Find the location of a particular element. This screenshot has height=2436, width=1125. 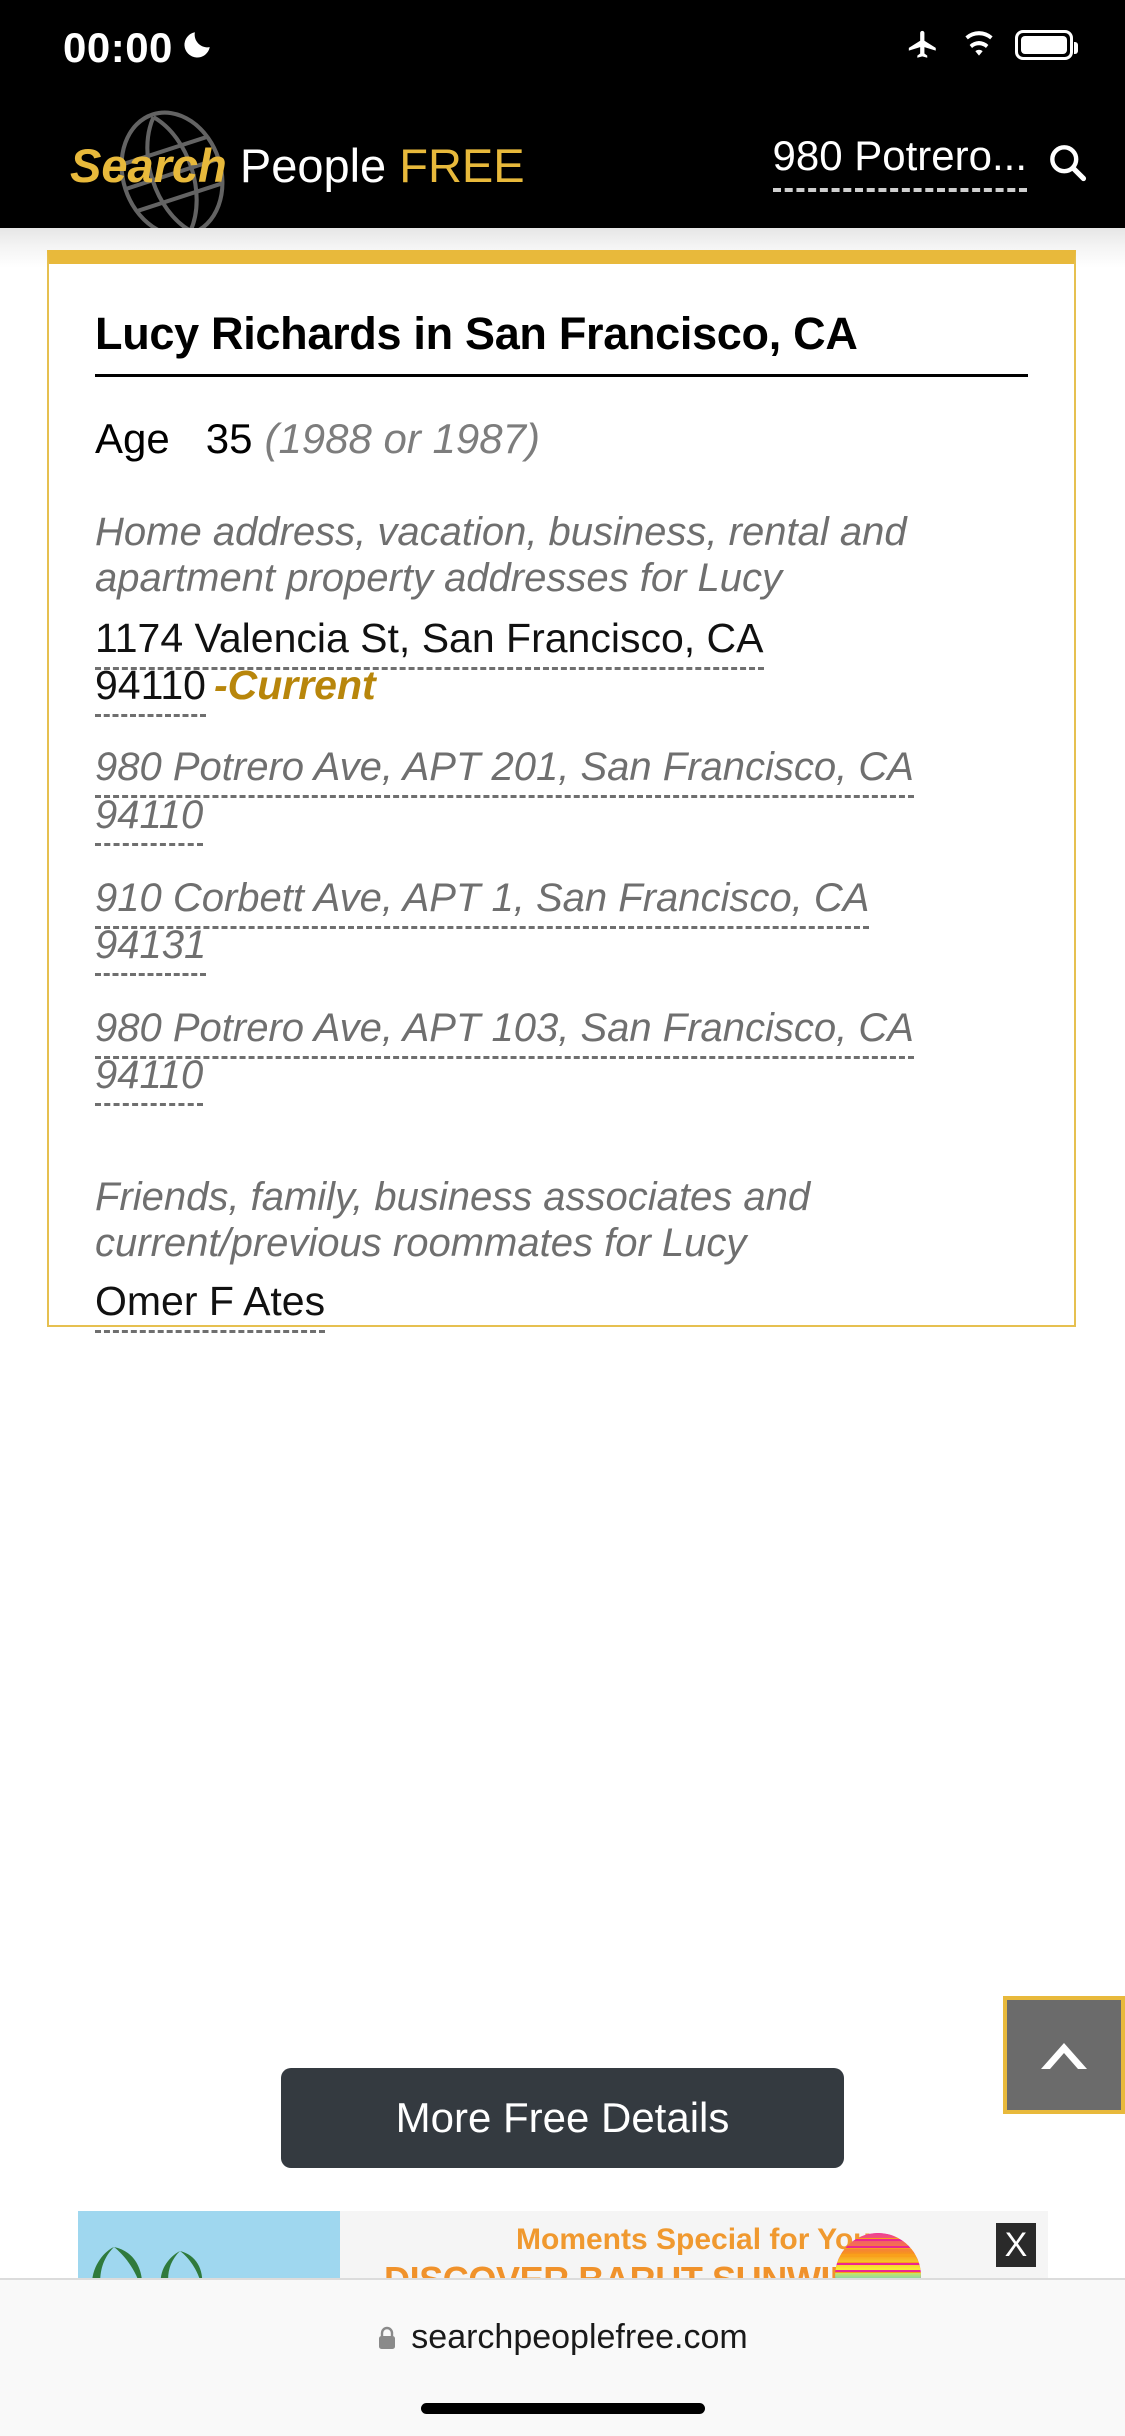

current-tag: -Current is located at coordinates (294, 684).